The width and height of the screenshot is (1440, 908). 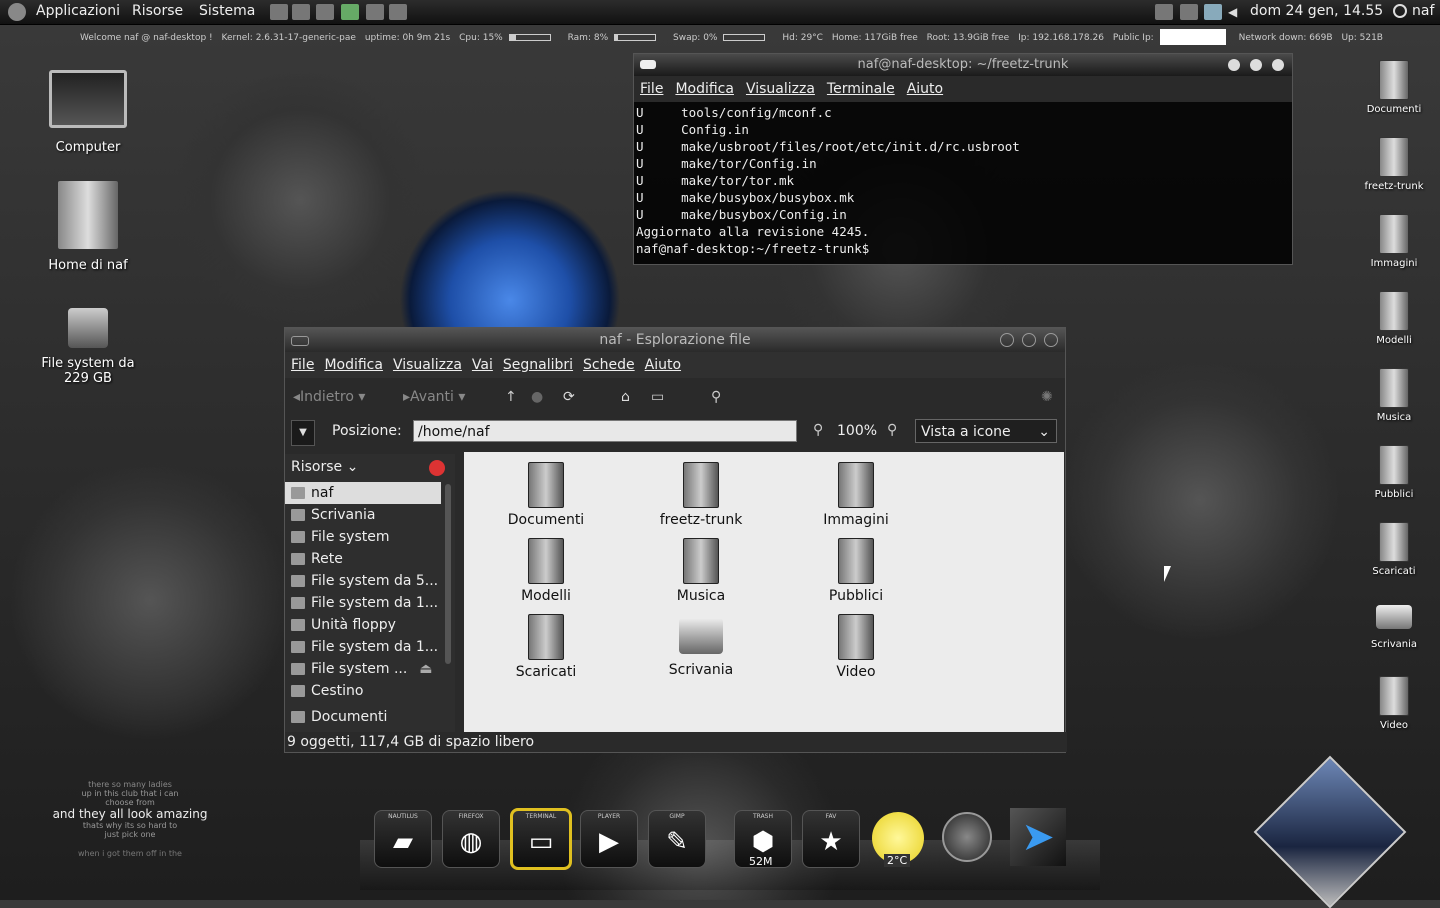 What do you see at coordinates (1394, 627) in the screenshot?
I see `desktop-folder: Scrivania` at bounding box center [1394, 627].